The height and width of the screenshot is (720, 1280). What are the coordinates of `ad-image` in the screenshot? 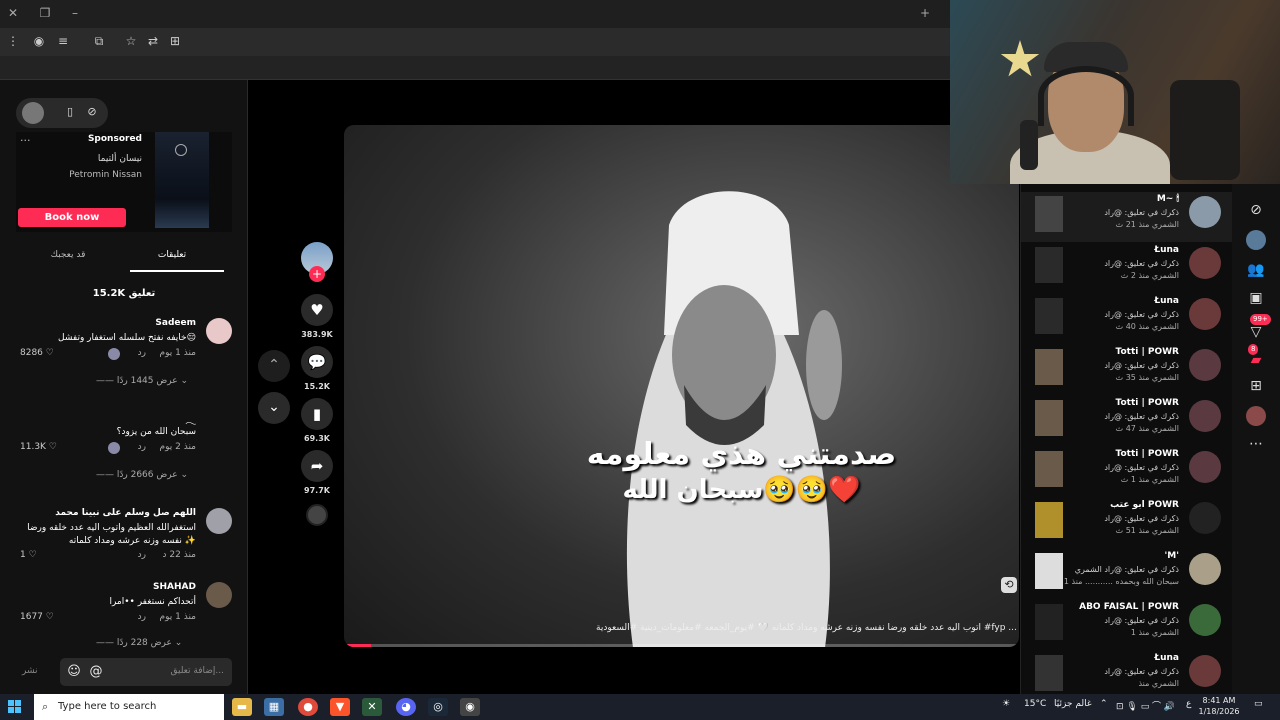 It's located at (182, 180).